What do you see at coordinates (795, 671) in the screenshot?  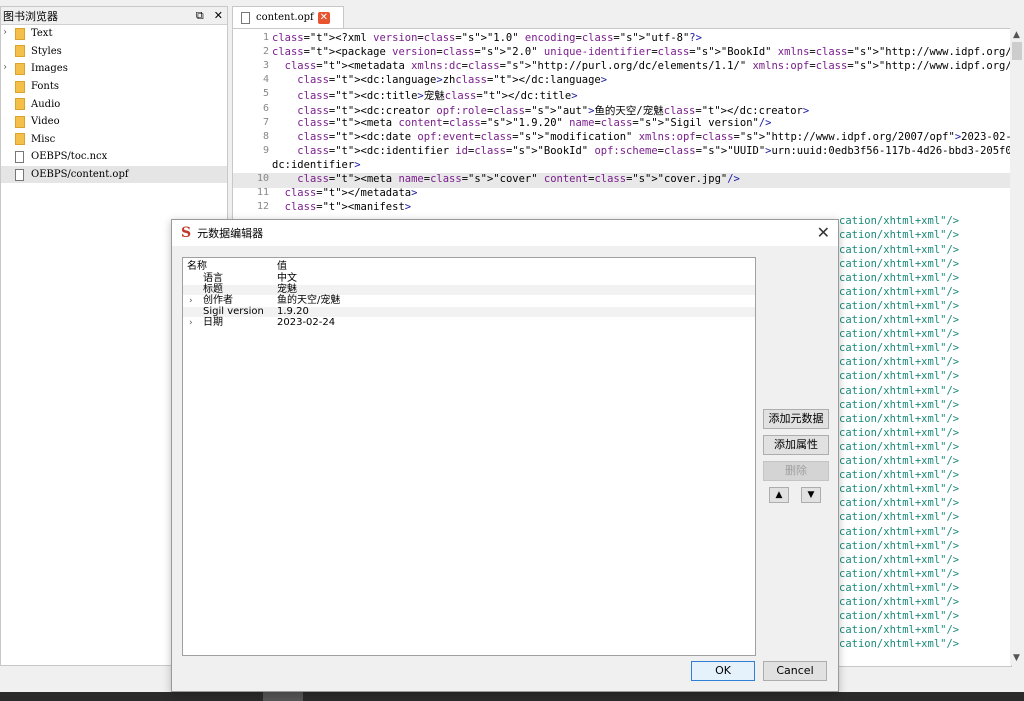 I see `cancel-button: Cancel` at bounding box center [795, 671].